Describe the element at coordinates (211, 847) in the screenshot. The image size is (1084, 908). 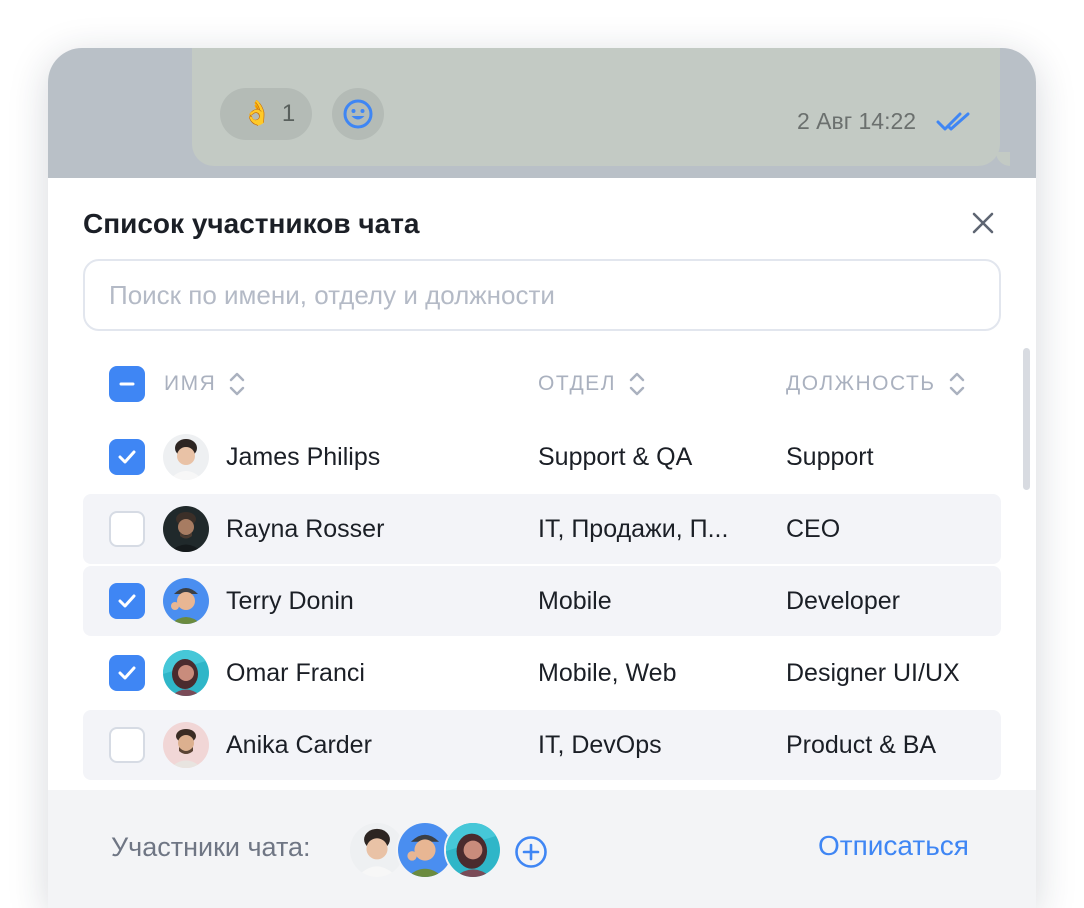
I see `chat-members-label: Участники чата:` at that location.